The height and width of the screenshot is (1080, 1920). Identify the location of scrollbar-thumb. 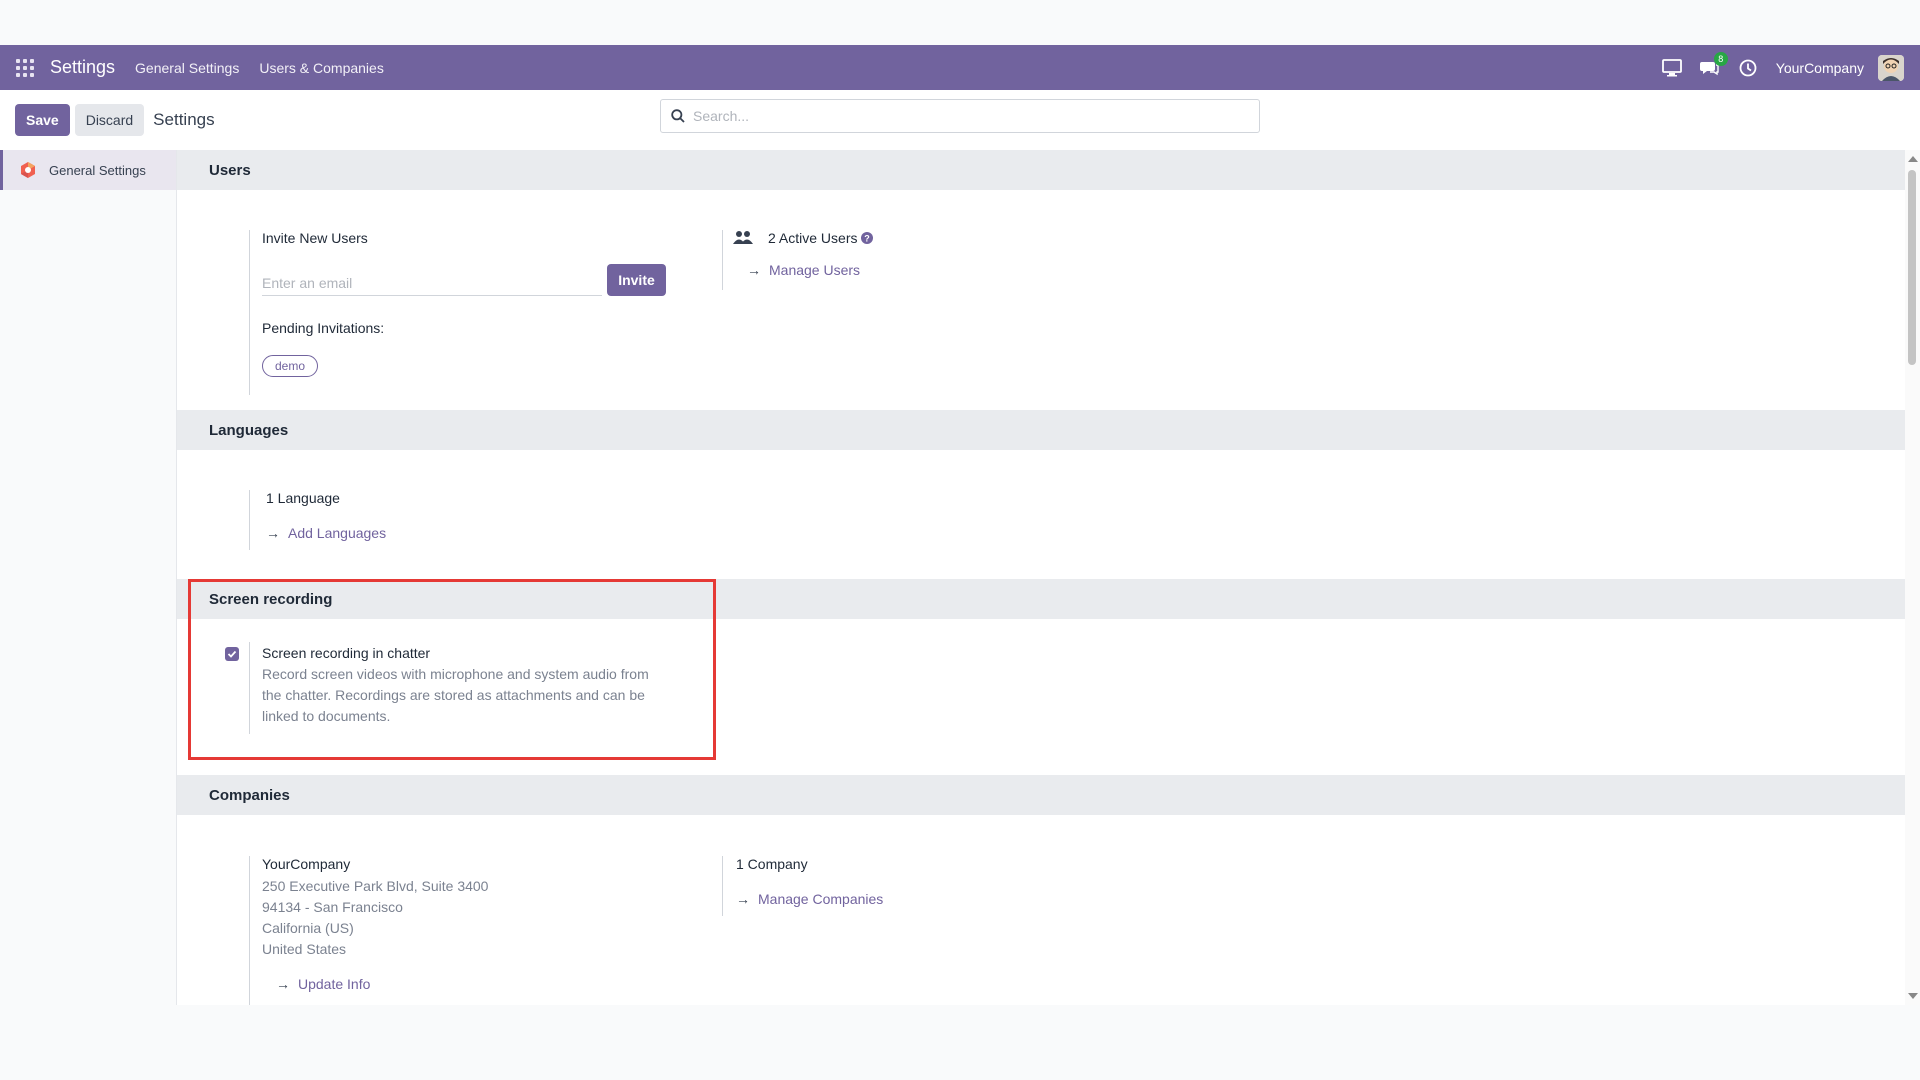
(1912, 267).